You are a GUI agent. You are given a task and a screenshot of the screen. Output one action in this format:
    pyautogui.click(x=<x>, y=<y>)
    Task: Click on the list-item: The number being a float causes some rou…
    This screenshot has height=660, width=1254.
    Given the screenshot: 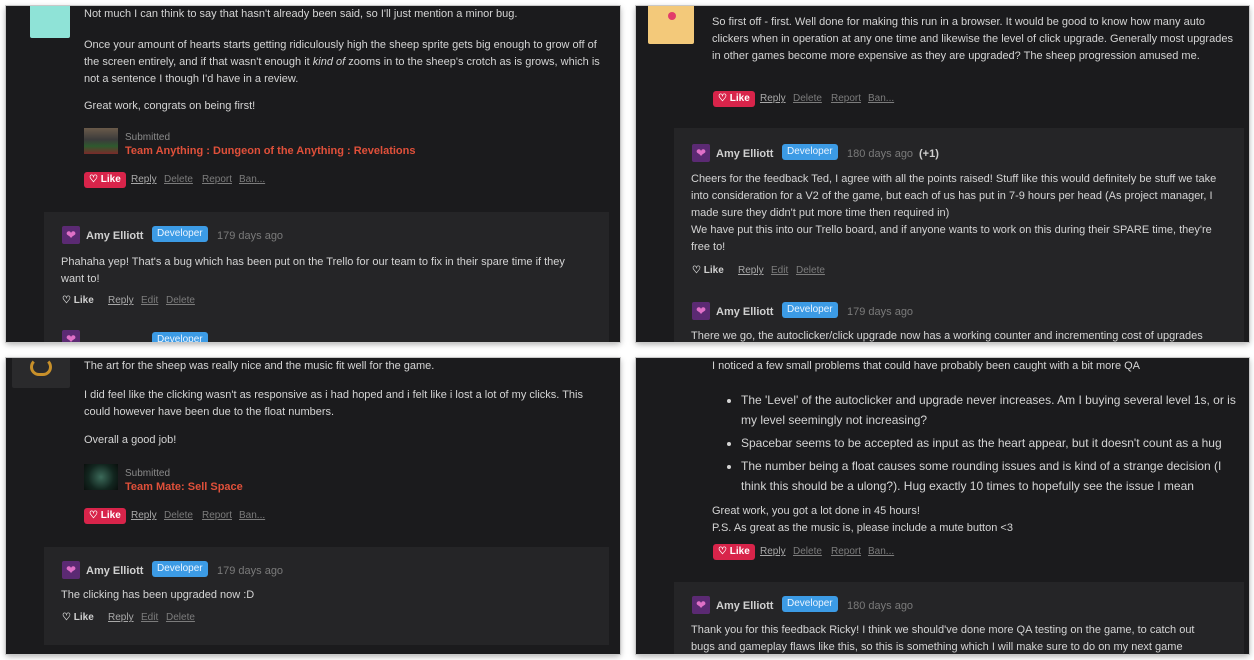 What is the action you would take?
    pyautogui.click(x=992, y=476)
    